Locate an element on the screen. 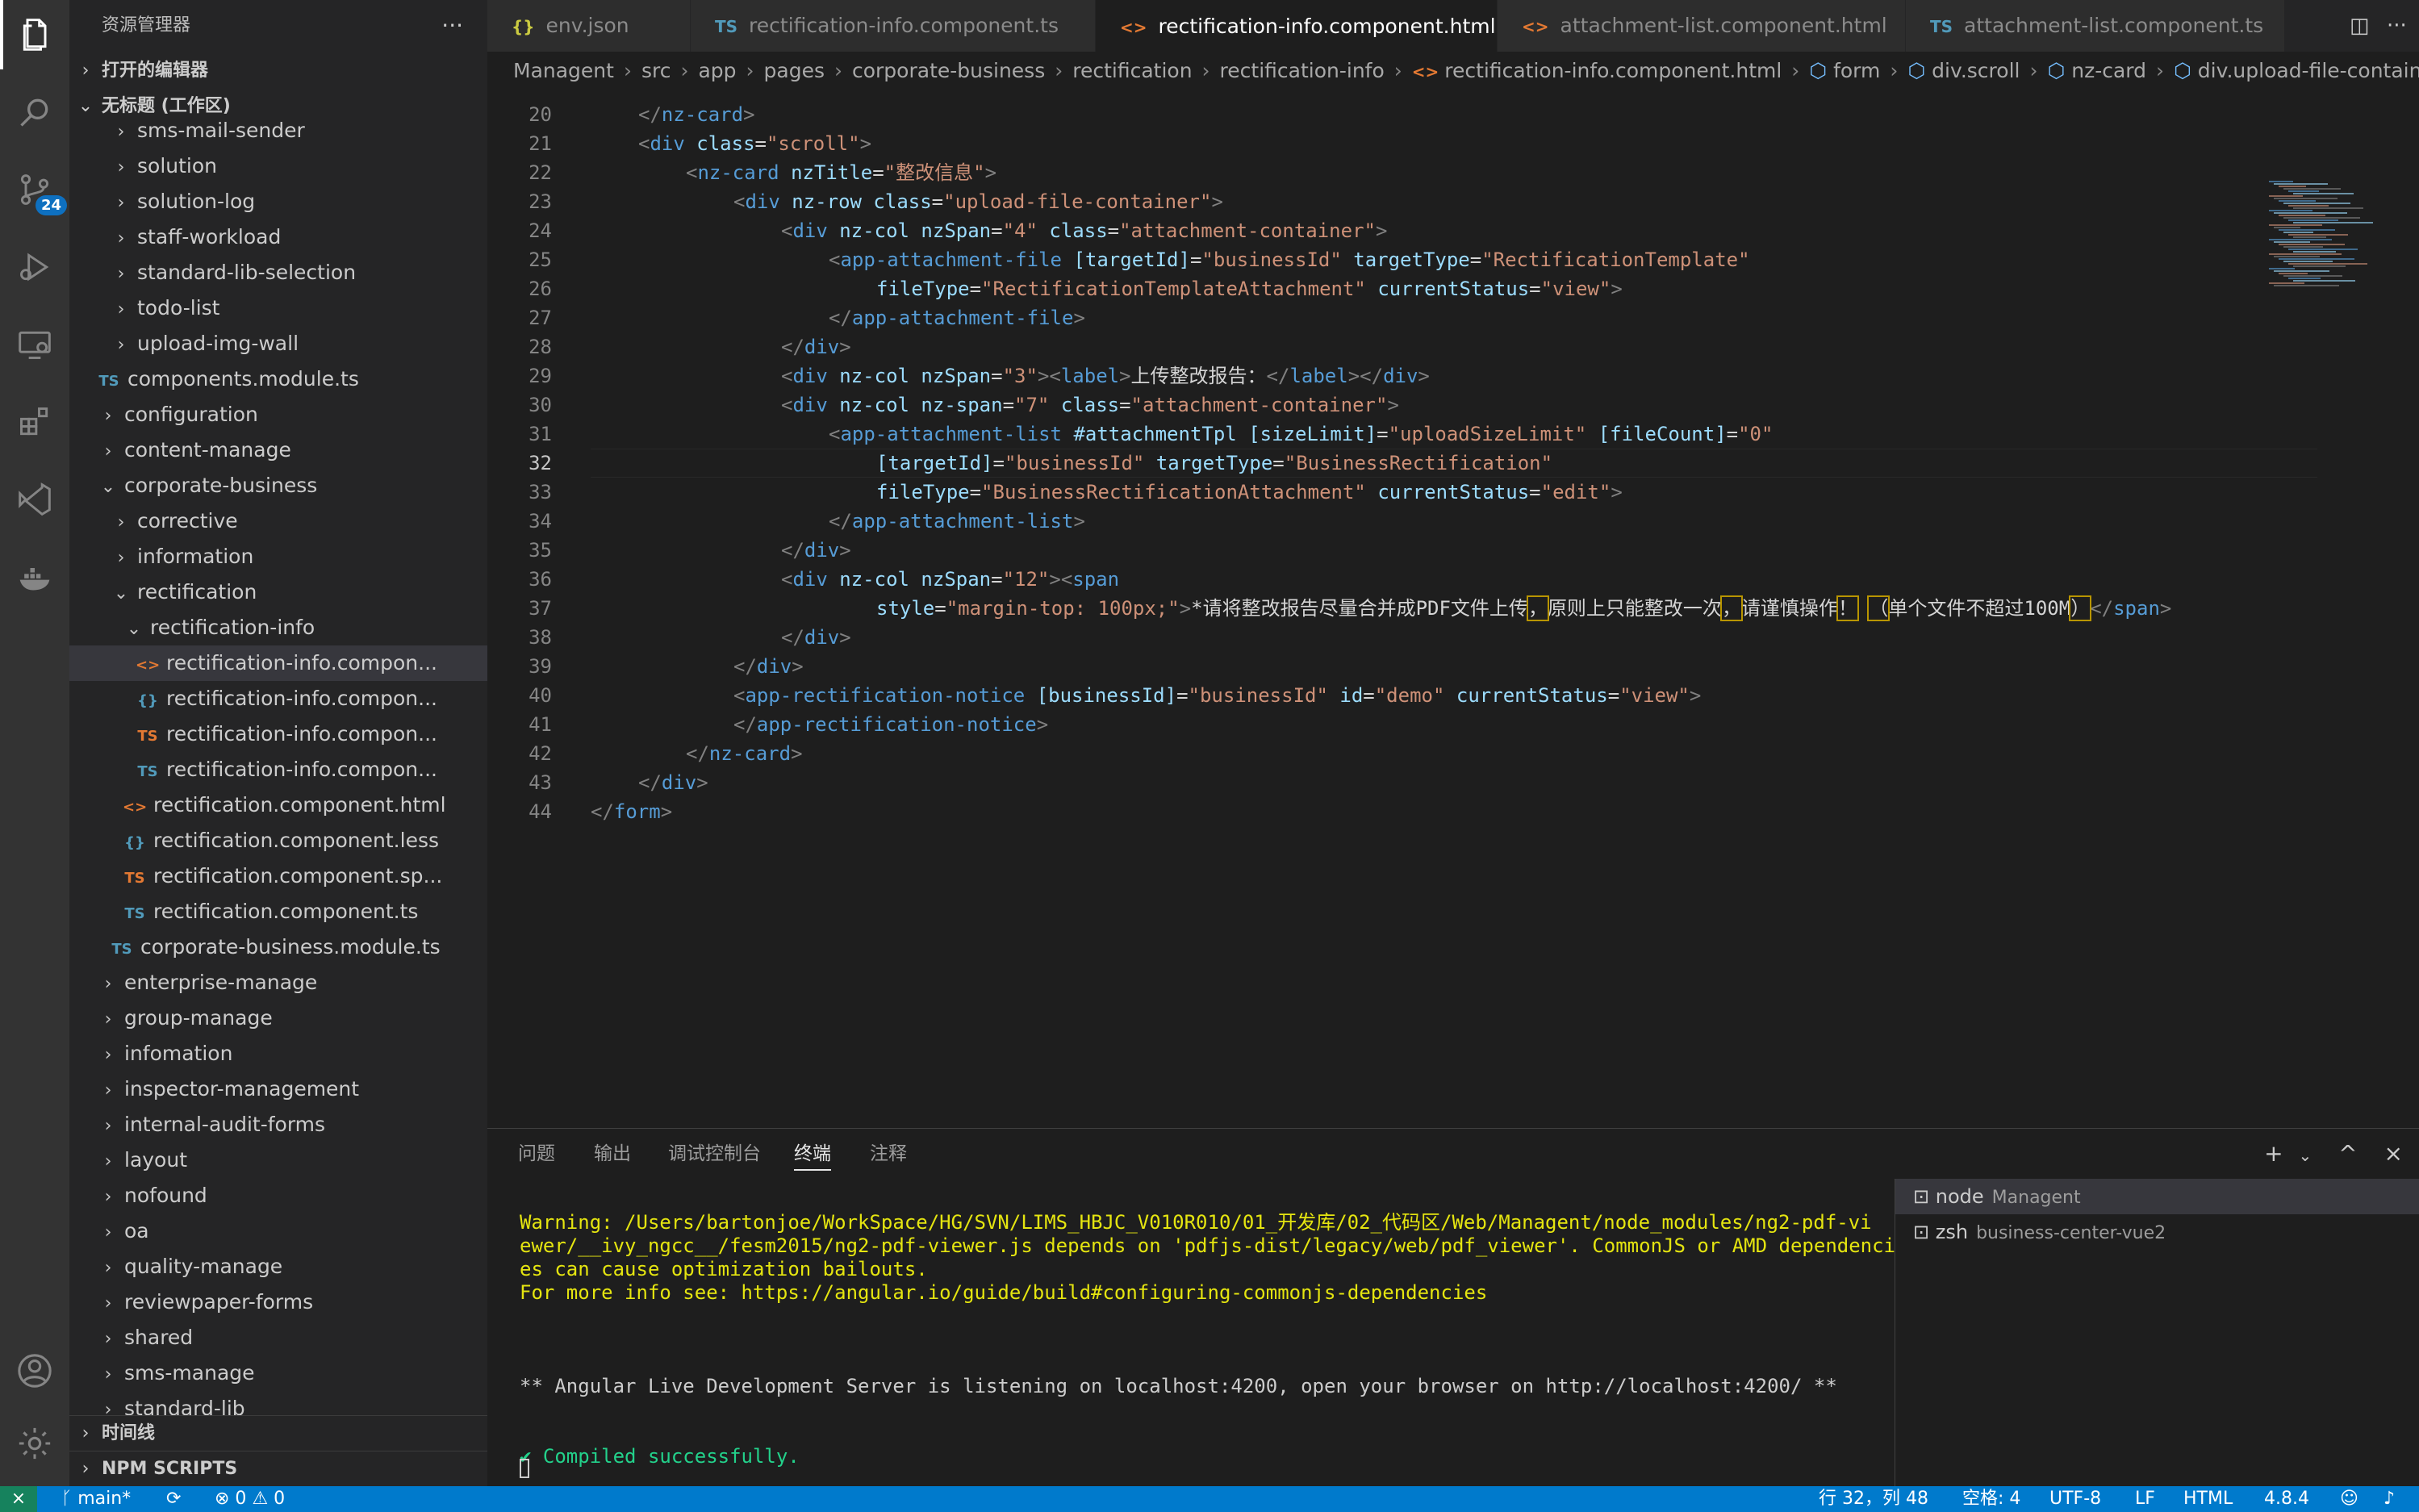 The height and width of the screenshot is (1512, 2419). breadcrumb-item: rectification-info.component.html is located at coordinates (1613, 70).